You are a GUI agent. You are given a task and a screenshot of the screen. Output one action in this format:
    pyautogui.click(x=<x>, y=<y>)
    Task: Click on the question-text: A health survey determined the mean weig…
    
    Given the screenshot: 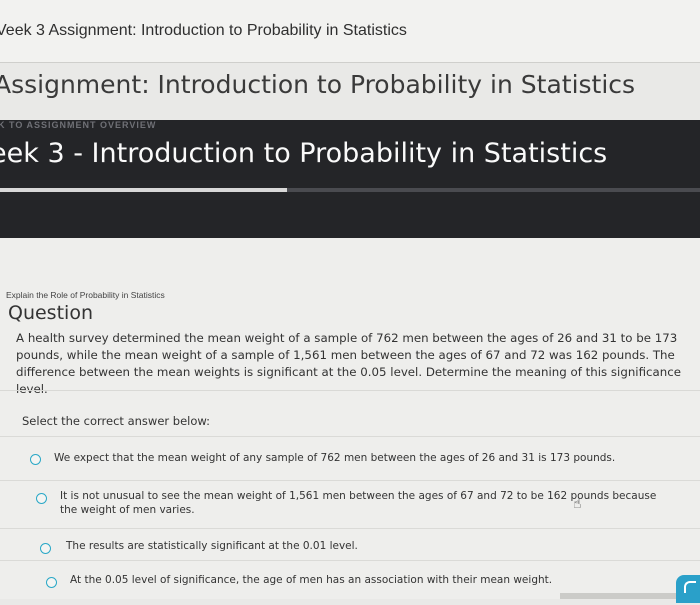 What is the action you would take?
    pyautogui.click(x=348, y=363)
    